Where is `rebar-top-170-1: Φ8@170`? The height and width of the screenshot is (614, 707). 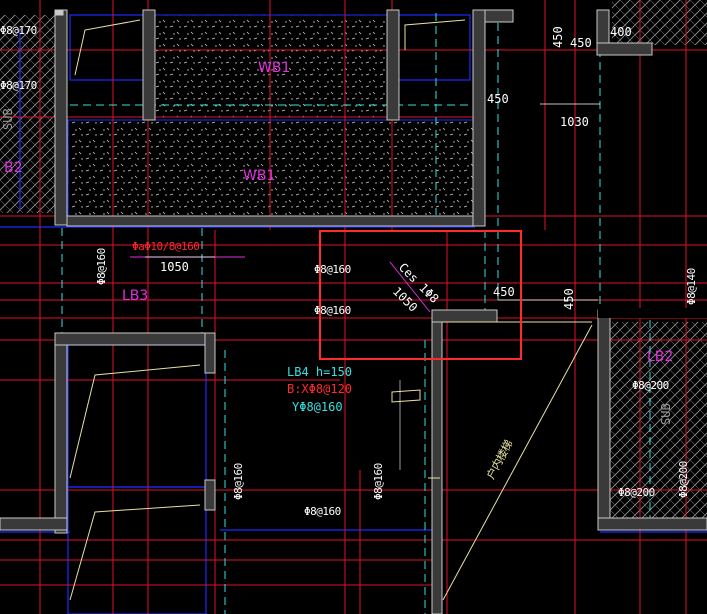
rebar-top-170-1: Φ8@170 is located at coordinates (18, 30).